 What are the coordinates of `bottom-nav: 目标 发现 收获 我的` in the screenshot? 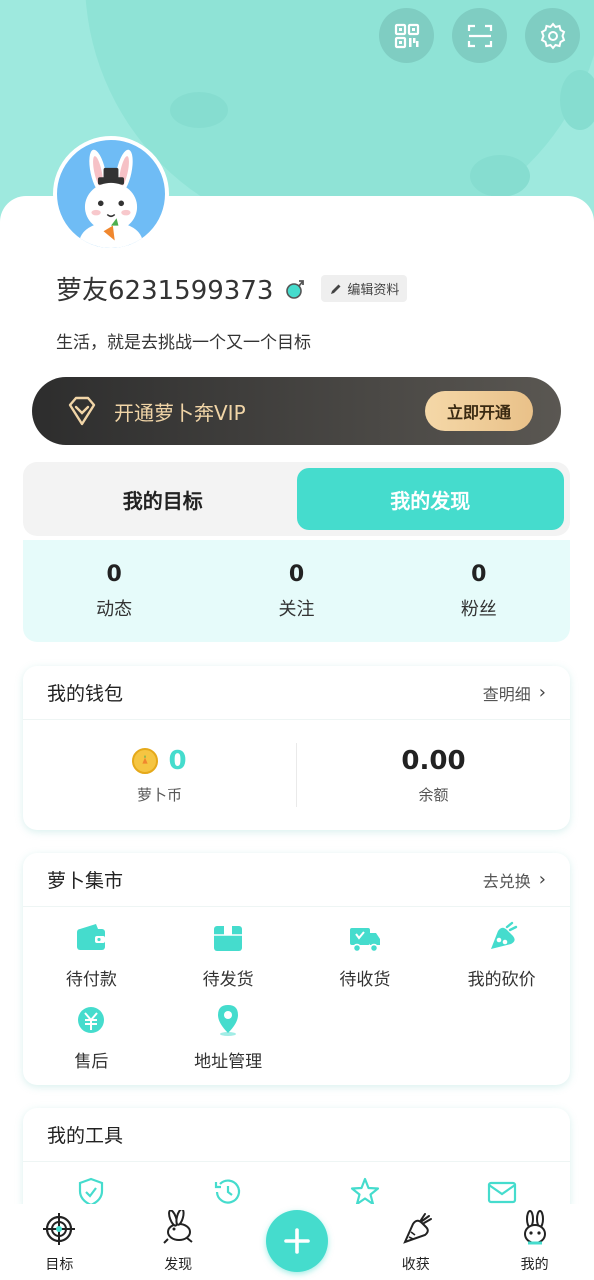 It's located at (297, 1242).